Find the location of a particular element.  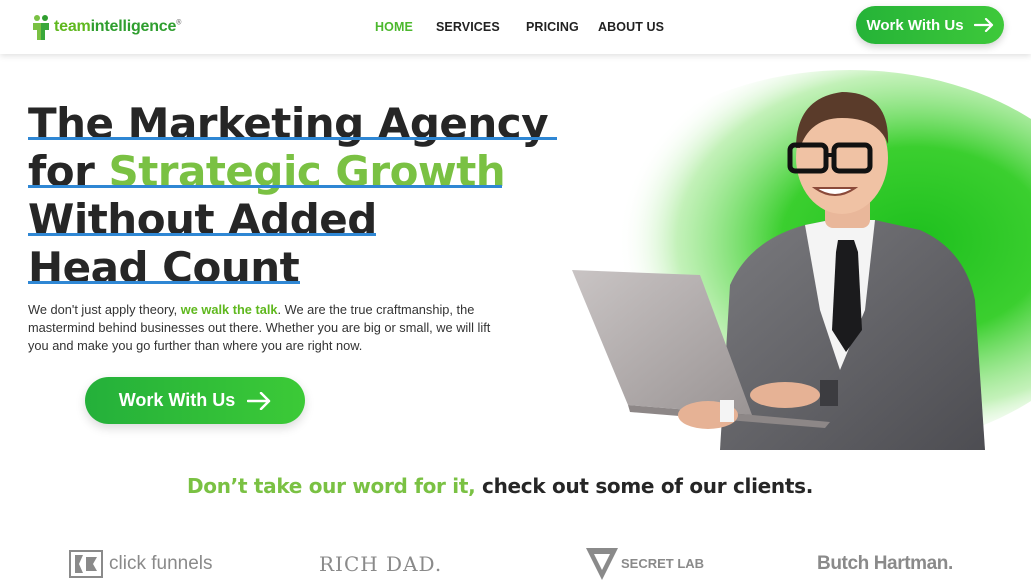

hero-heading-line-2-text: for is located at coordinates (68, 171).